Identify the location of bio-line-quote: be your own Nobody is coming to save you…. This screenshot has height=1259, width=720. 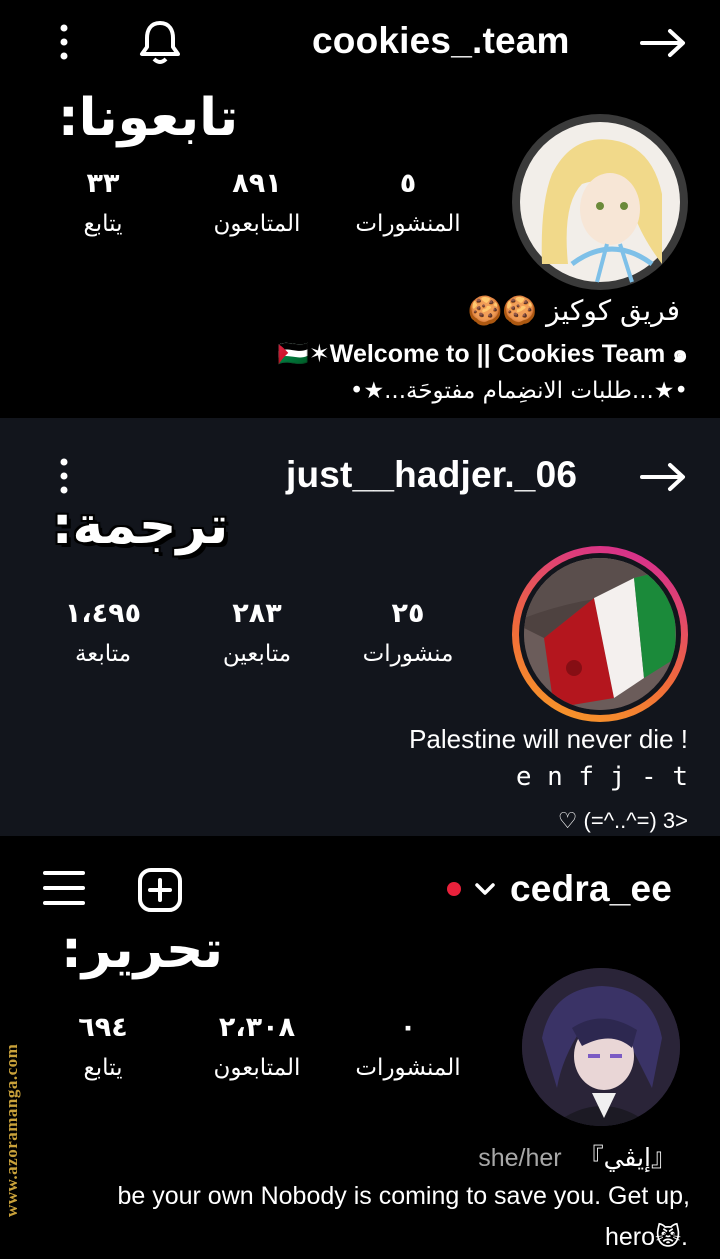
(403, 1196).